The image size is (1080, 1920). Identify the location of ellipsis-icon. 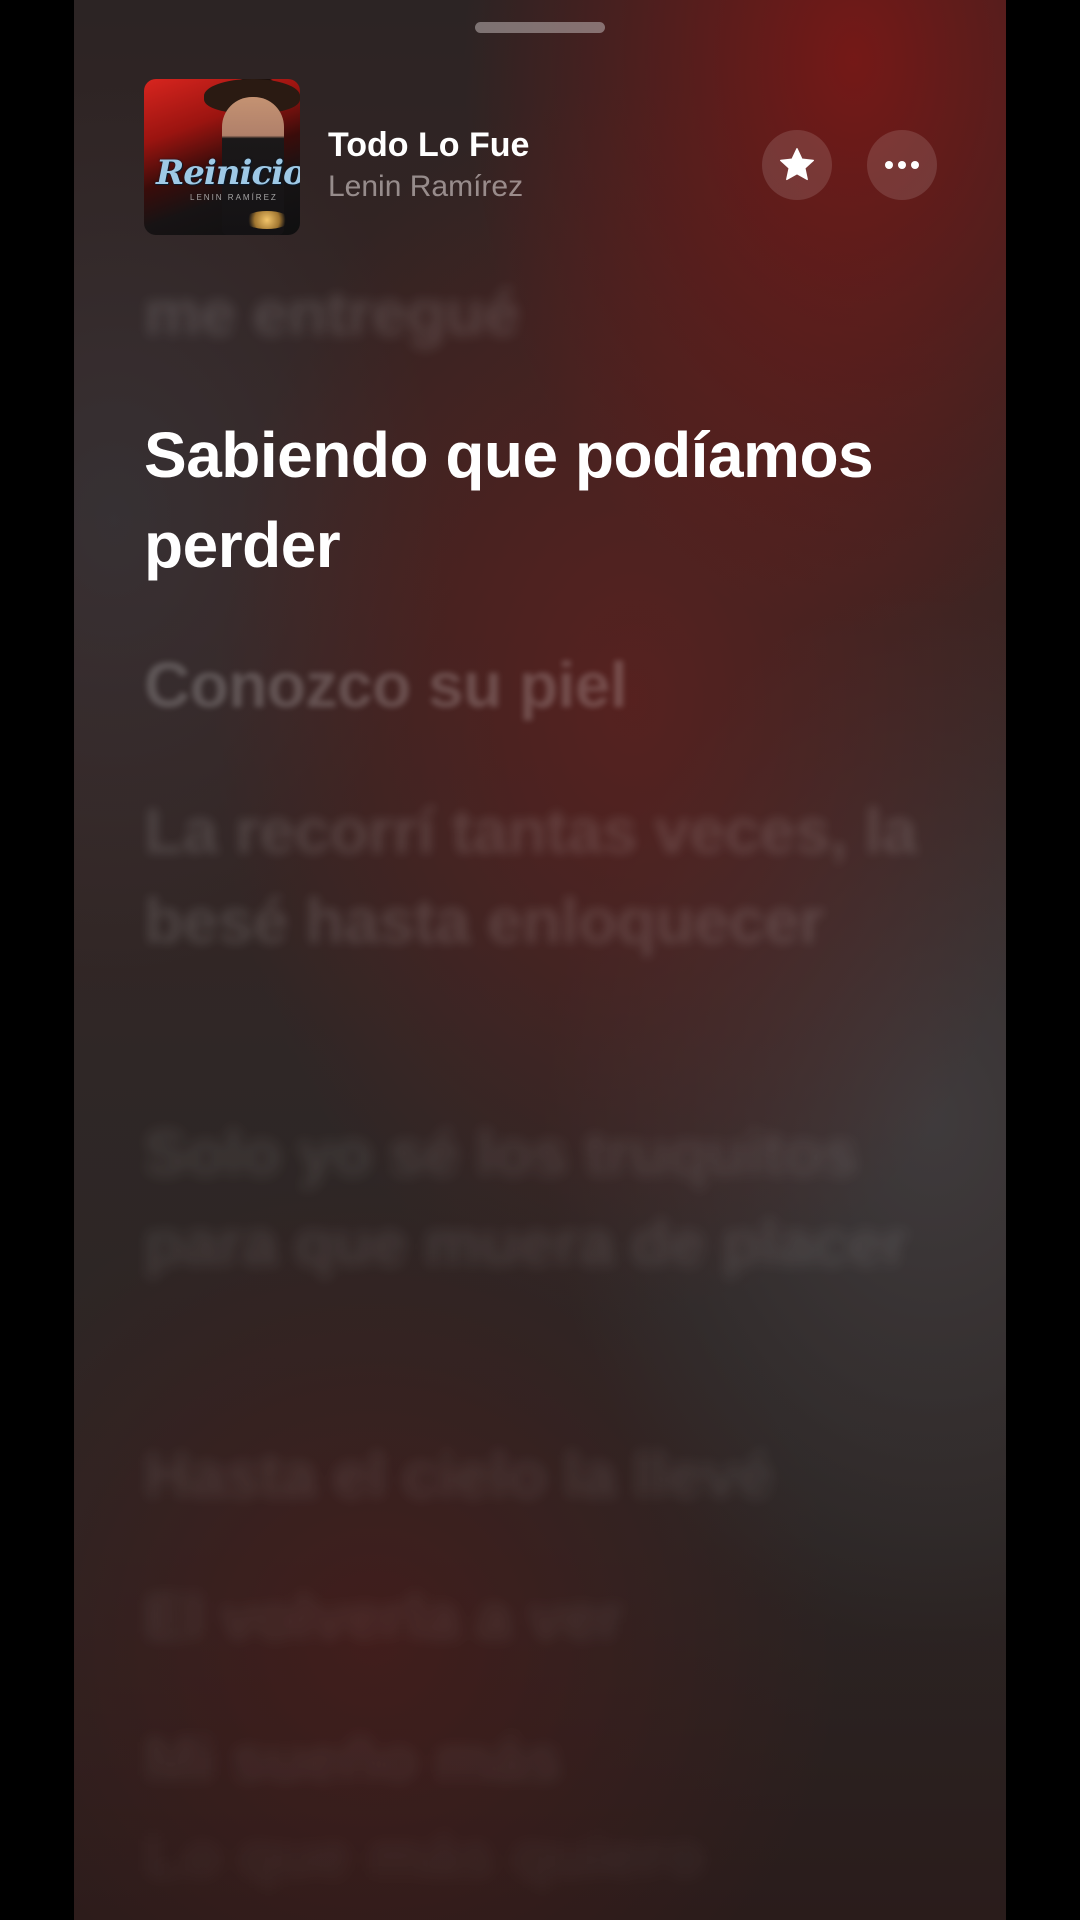
(902, 165).